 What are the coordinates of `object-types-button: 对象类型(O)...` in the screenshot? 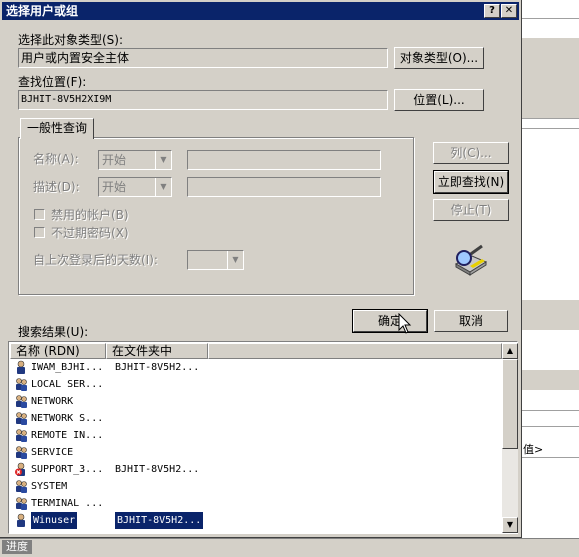 It's located at (439, 58).